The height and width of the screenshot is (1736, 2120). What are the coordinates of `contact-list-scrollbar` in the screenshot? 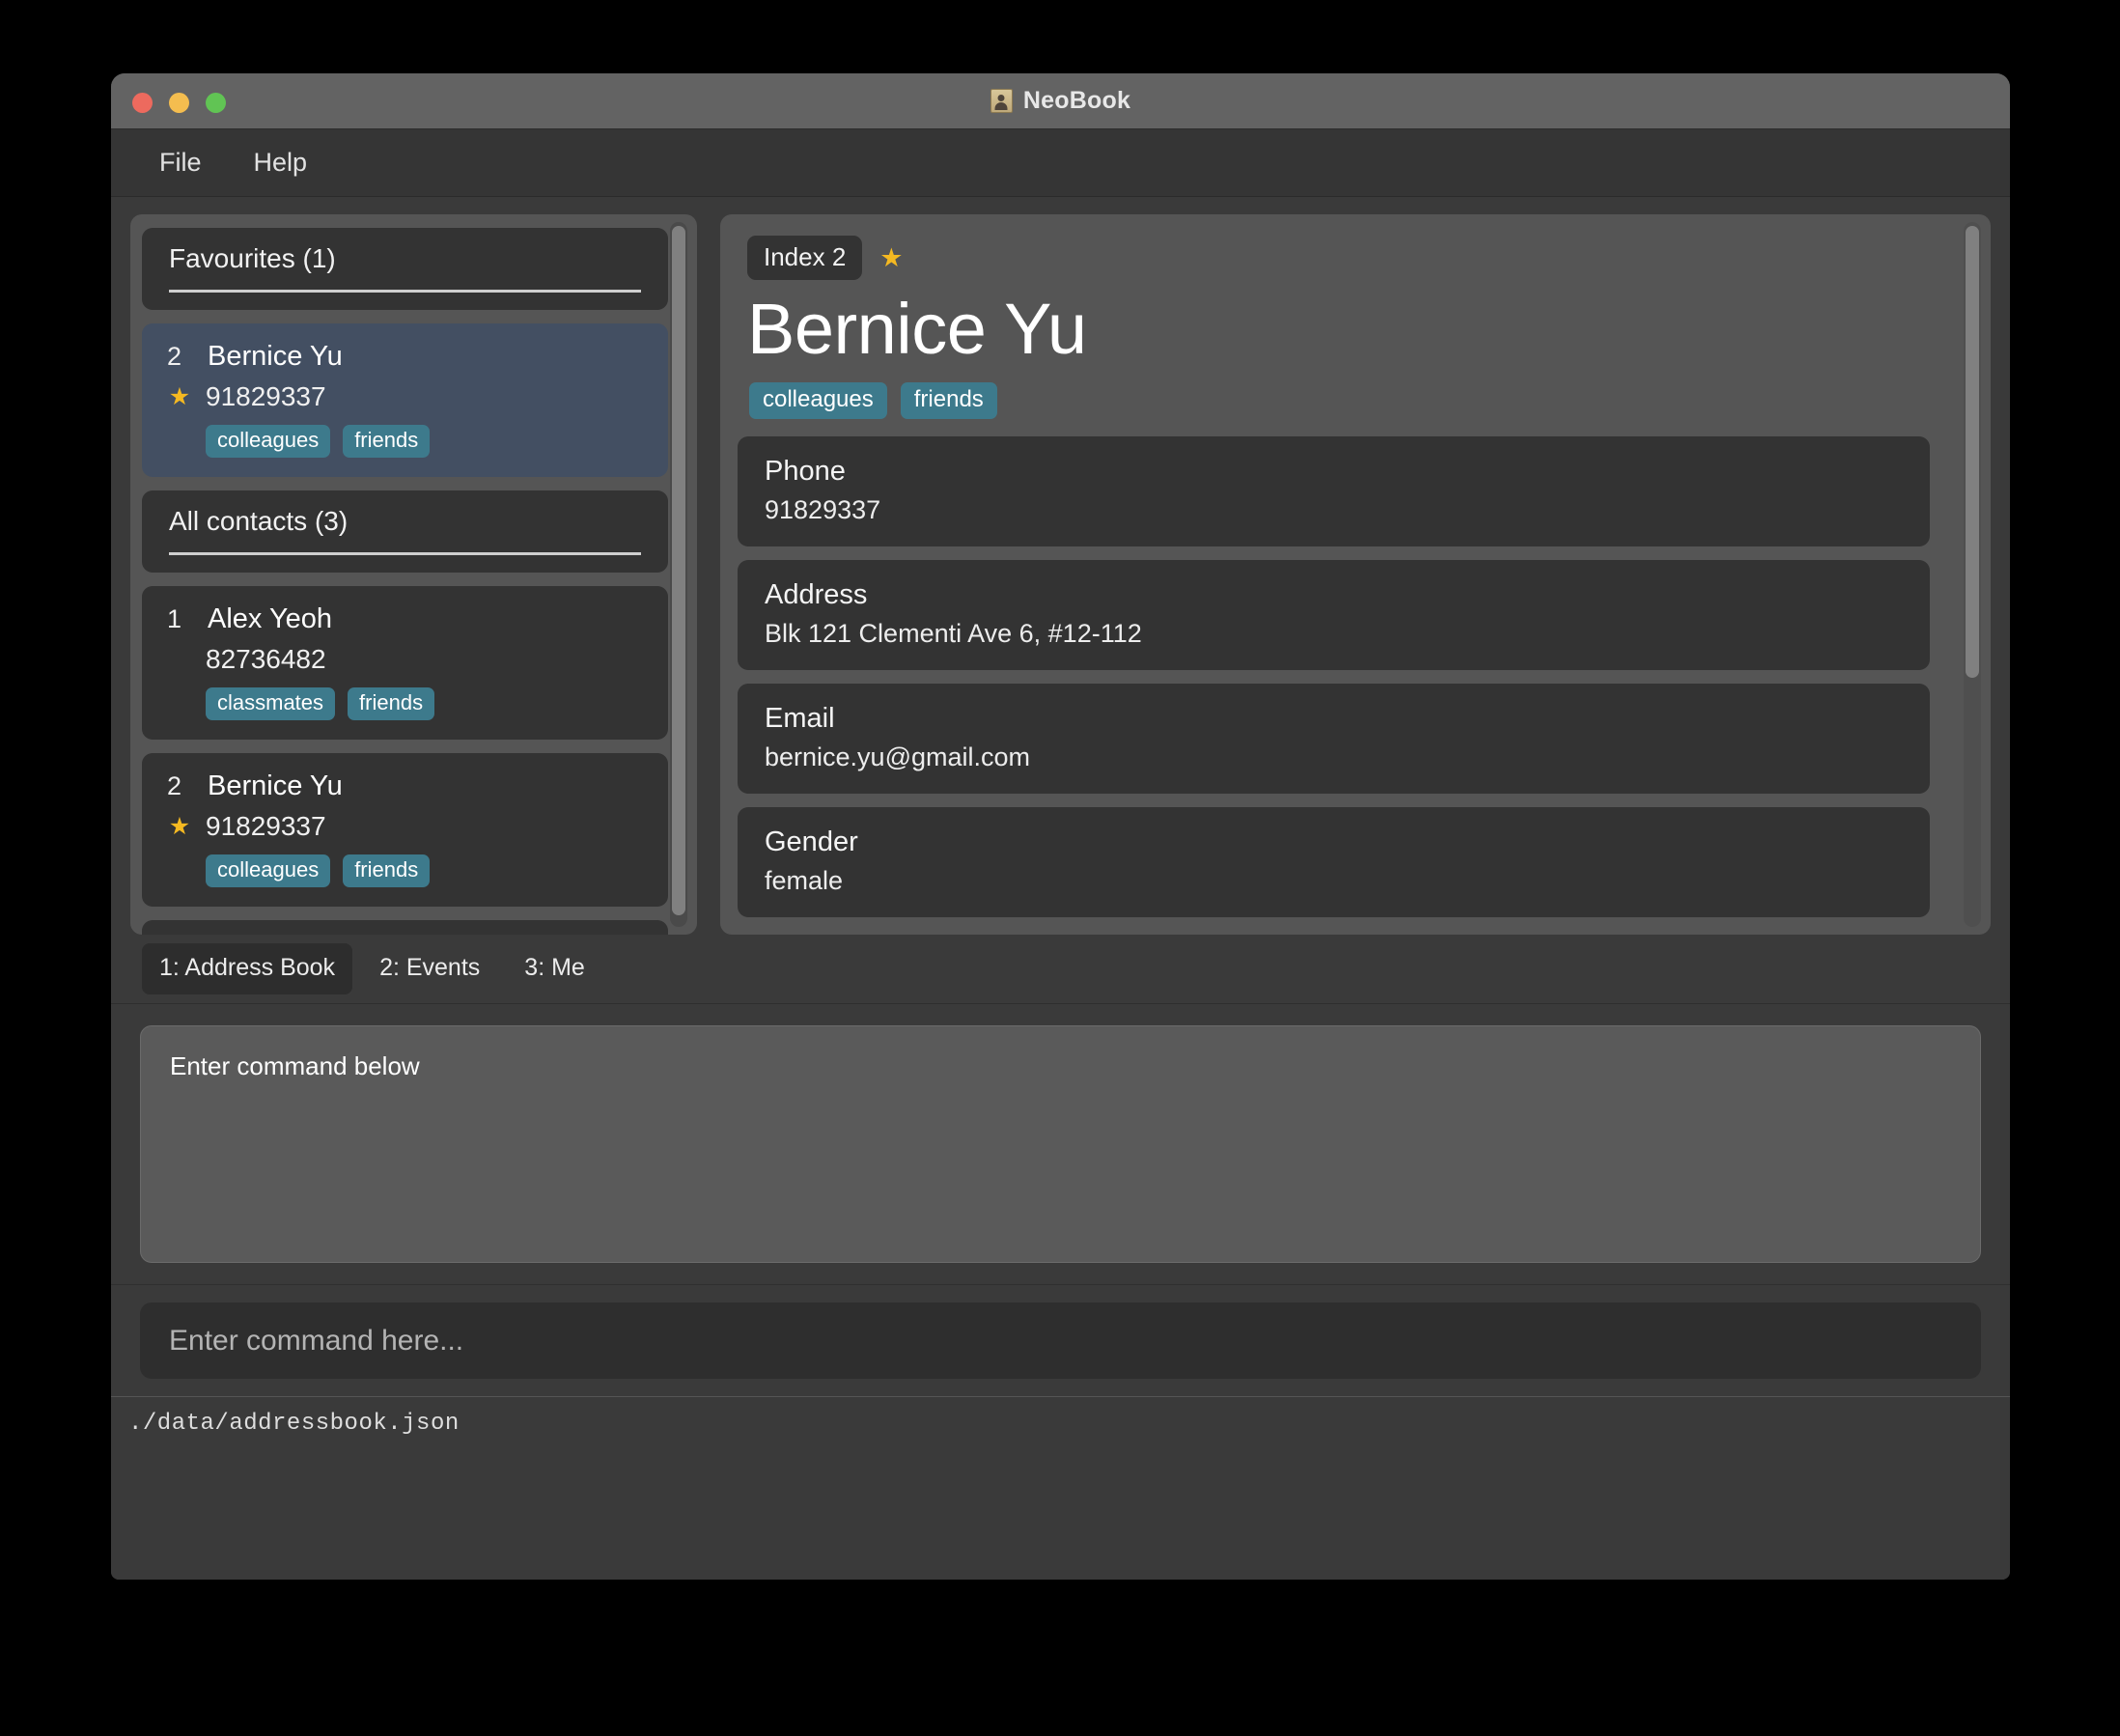 It's located at (679, 575).